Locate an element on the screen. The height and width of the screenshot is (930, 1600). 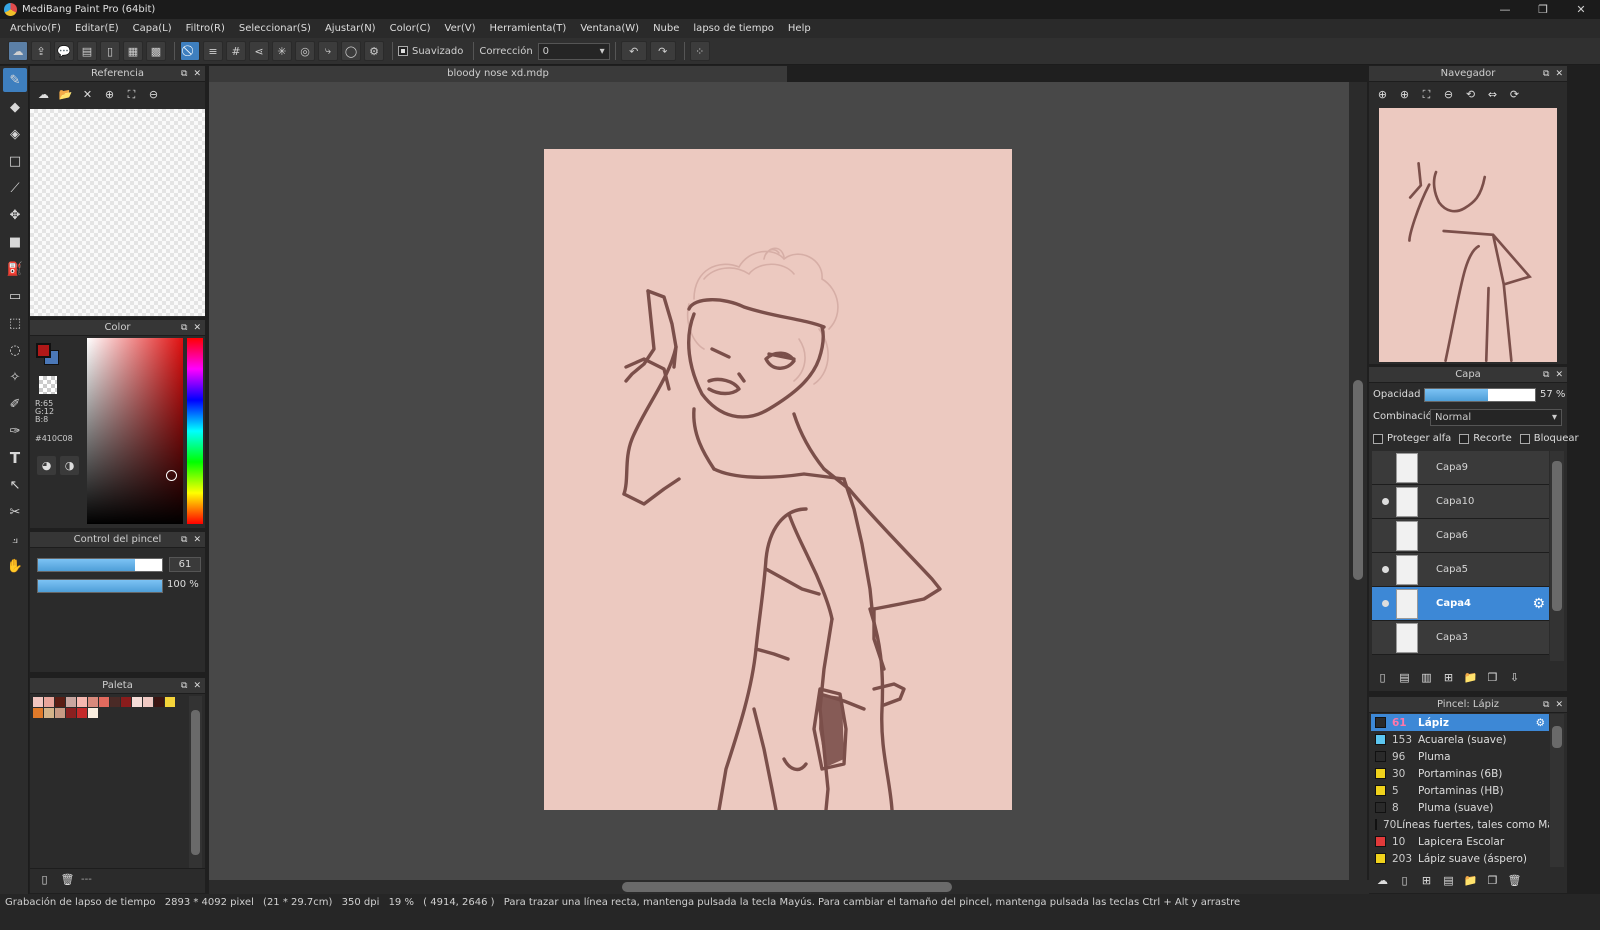
menu-color: Color(C) is located at coordinates (410, 28).